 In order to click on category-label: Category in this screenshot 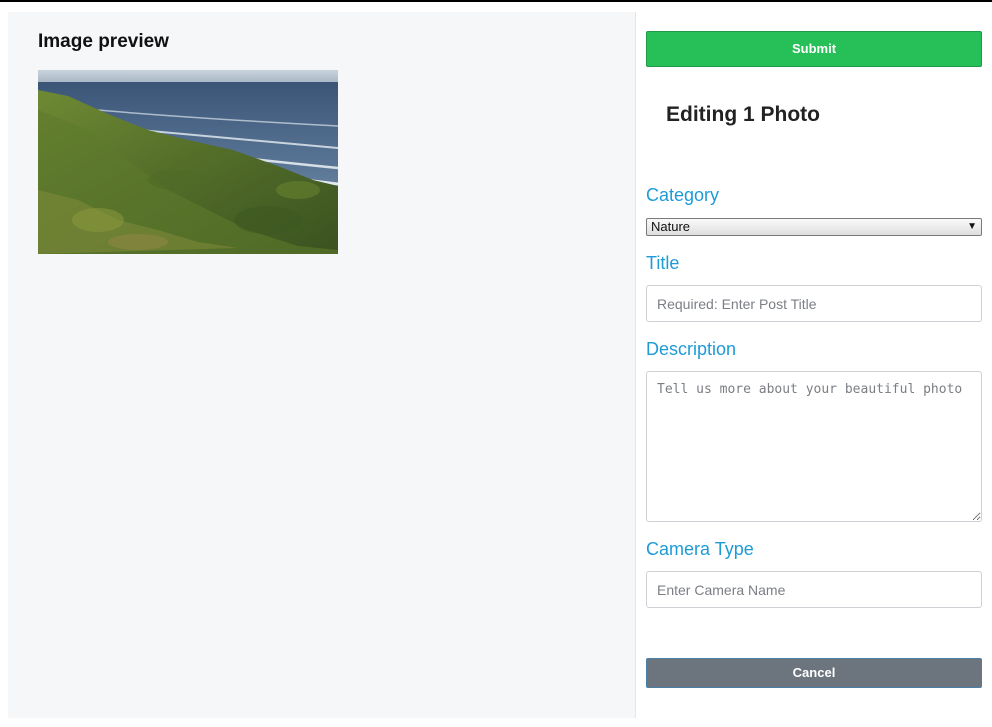, I will do `click(683, 195)`.